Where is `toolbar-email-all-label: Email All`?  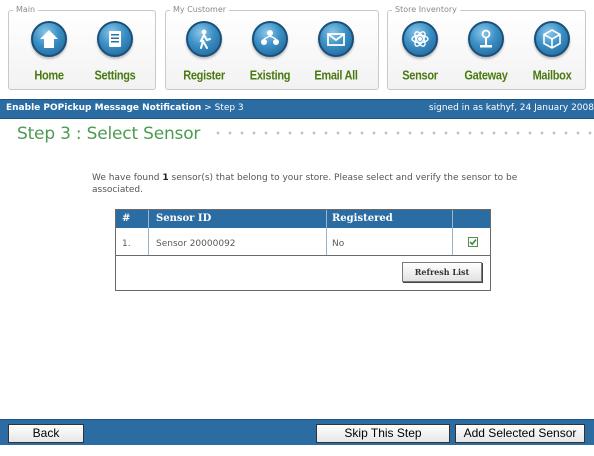
toolbar-email-all-label: Email All is located at coordinates (336, 76).